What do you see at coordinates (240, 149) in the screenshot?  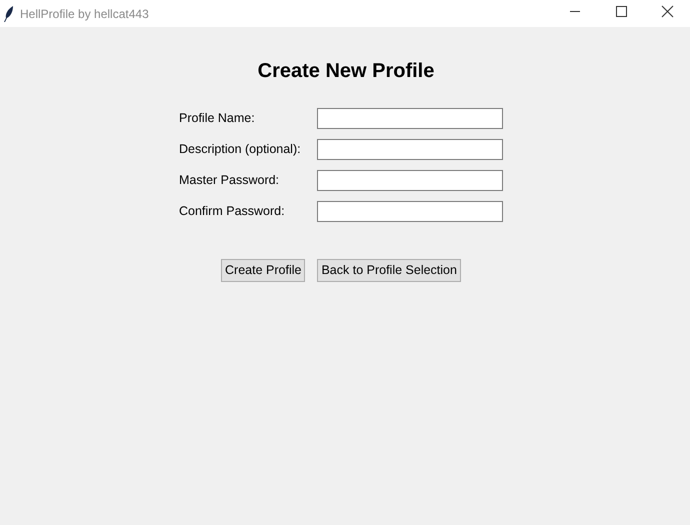 I see `field-label: Description (optional):` at bounding box center [240, 149].